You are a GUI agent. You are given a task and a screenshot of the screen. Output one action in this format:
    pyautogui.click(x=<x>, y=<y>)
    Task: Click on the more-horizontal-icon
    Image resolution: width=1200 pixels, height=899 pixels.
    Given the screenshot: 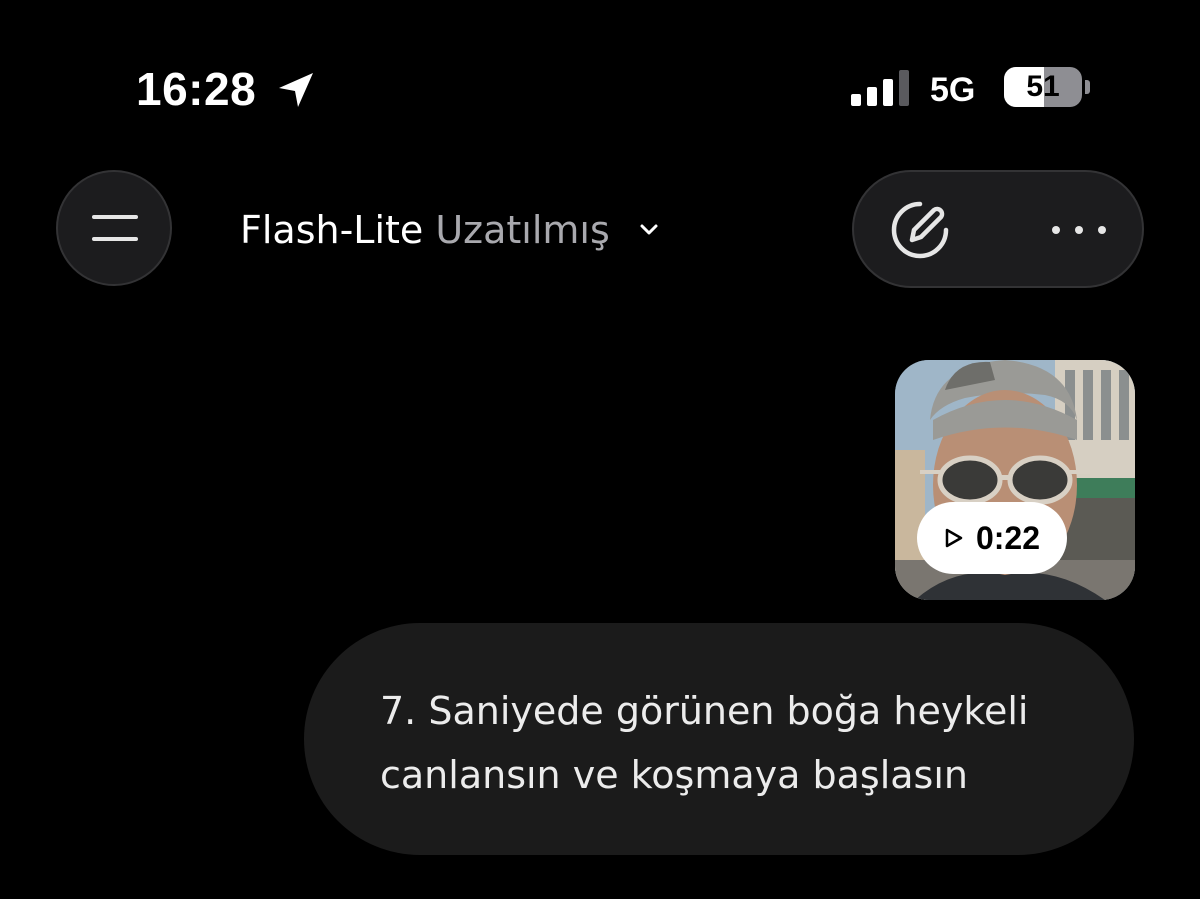 What is the action you would take?
    pyautogui.click(x=1079, y=230)
    